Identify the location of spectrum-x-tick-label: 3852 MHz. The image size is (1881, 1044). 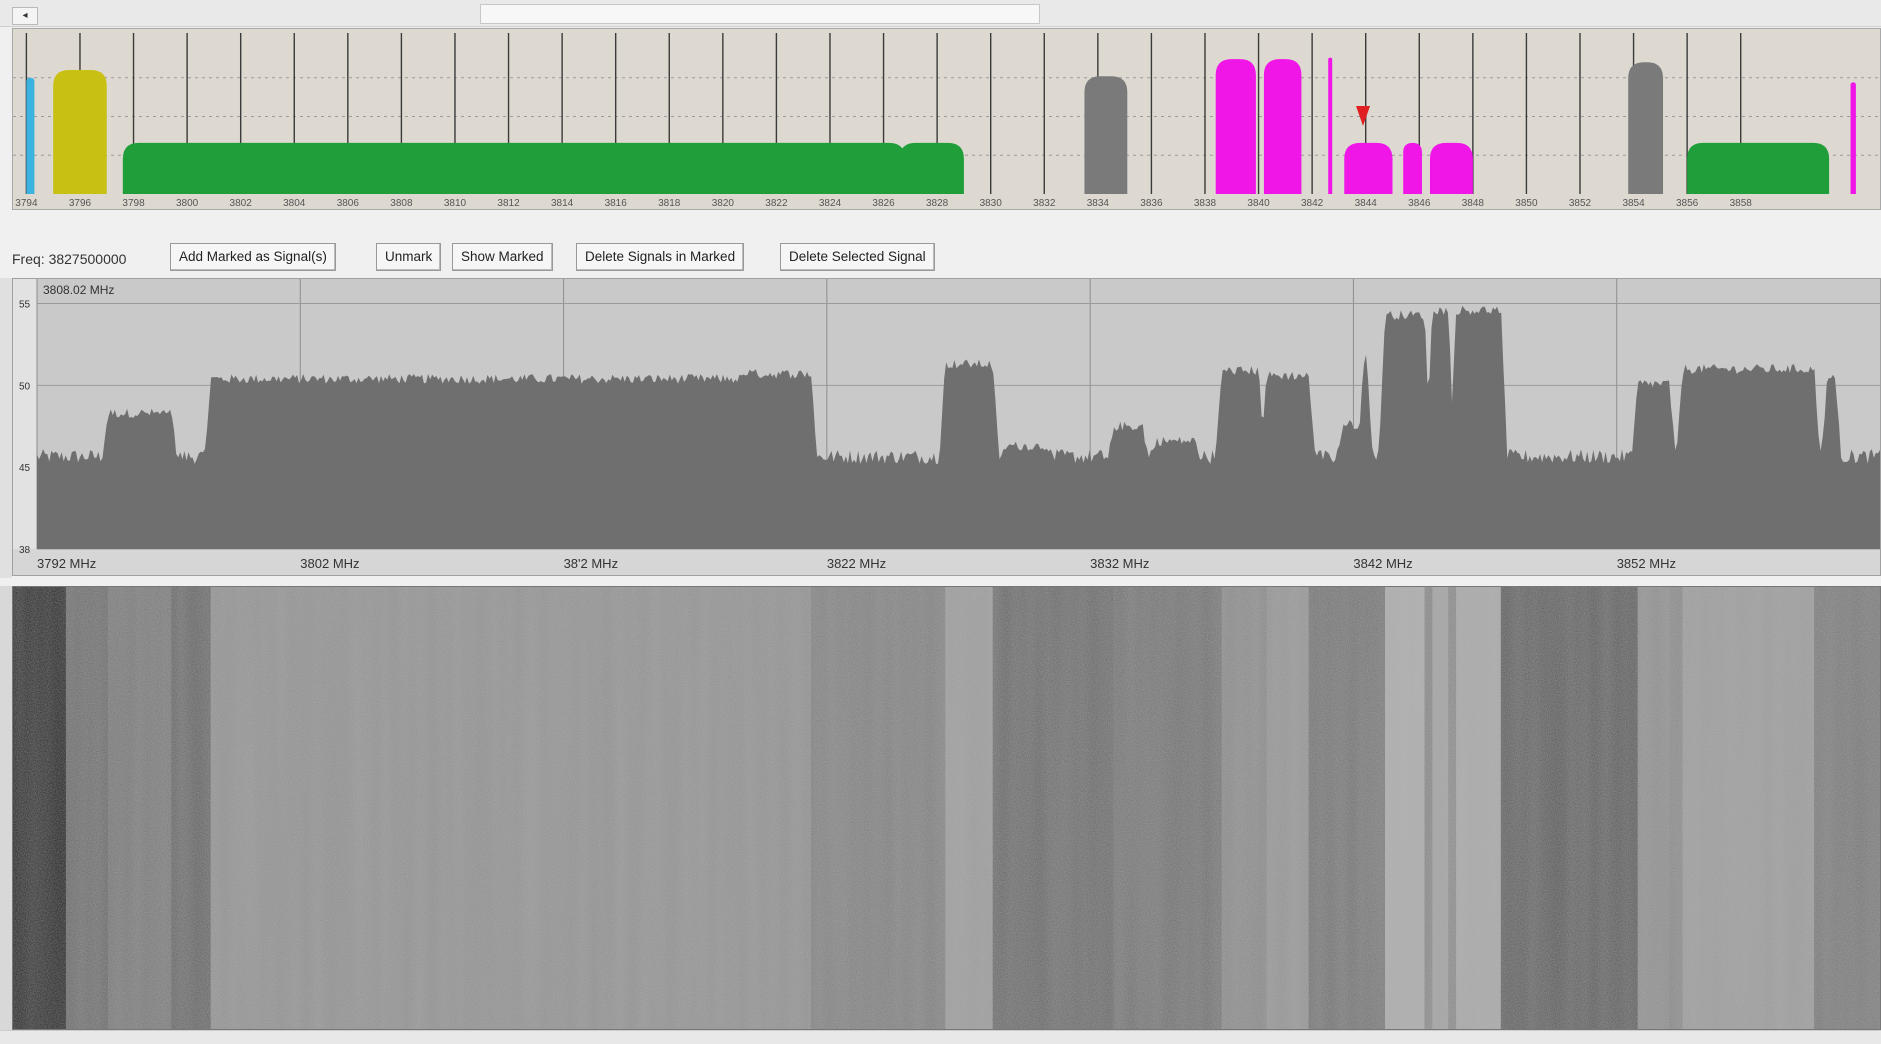
(1646, 563).